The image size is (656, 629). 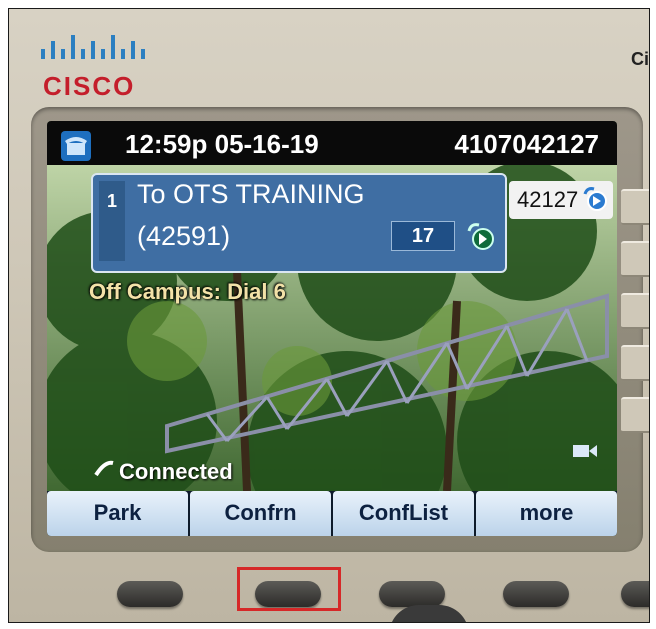 What do you see at coordinates (89, 86) in the screenshot?
I see `cisco-wordmark: CISCO` at bounding box center [89, 86].